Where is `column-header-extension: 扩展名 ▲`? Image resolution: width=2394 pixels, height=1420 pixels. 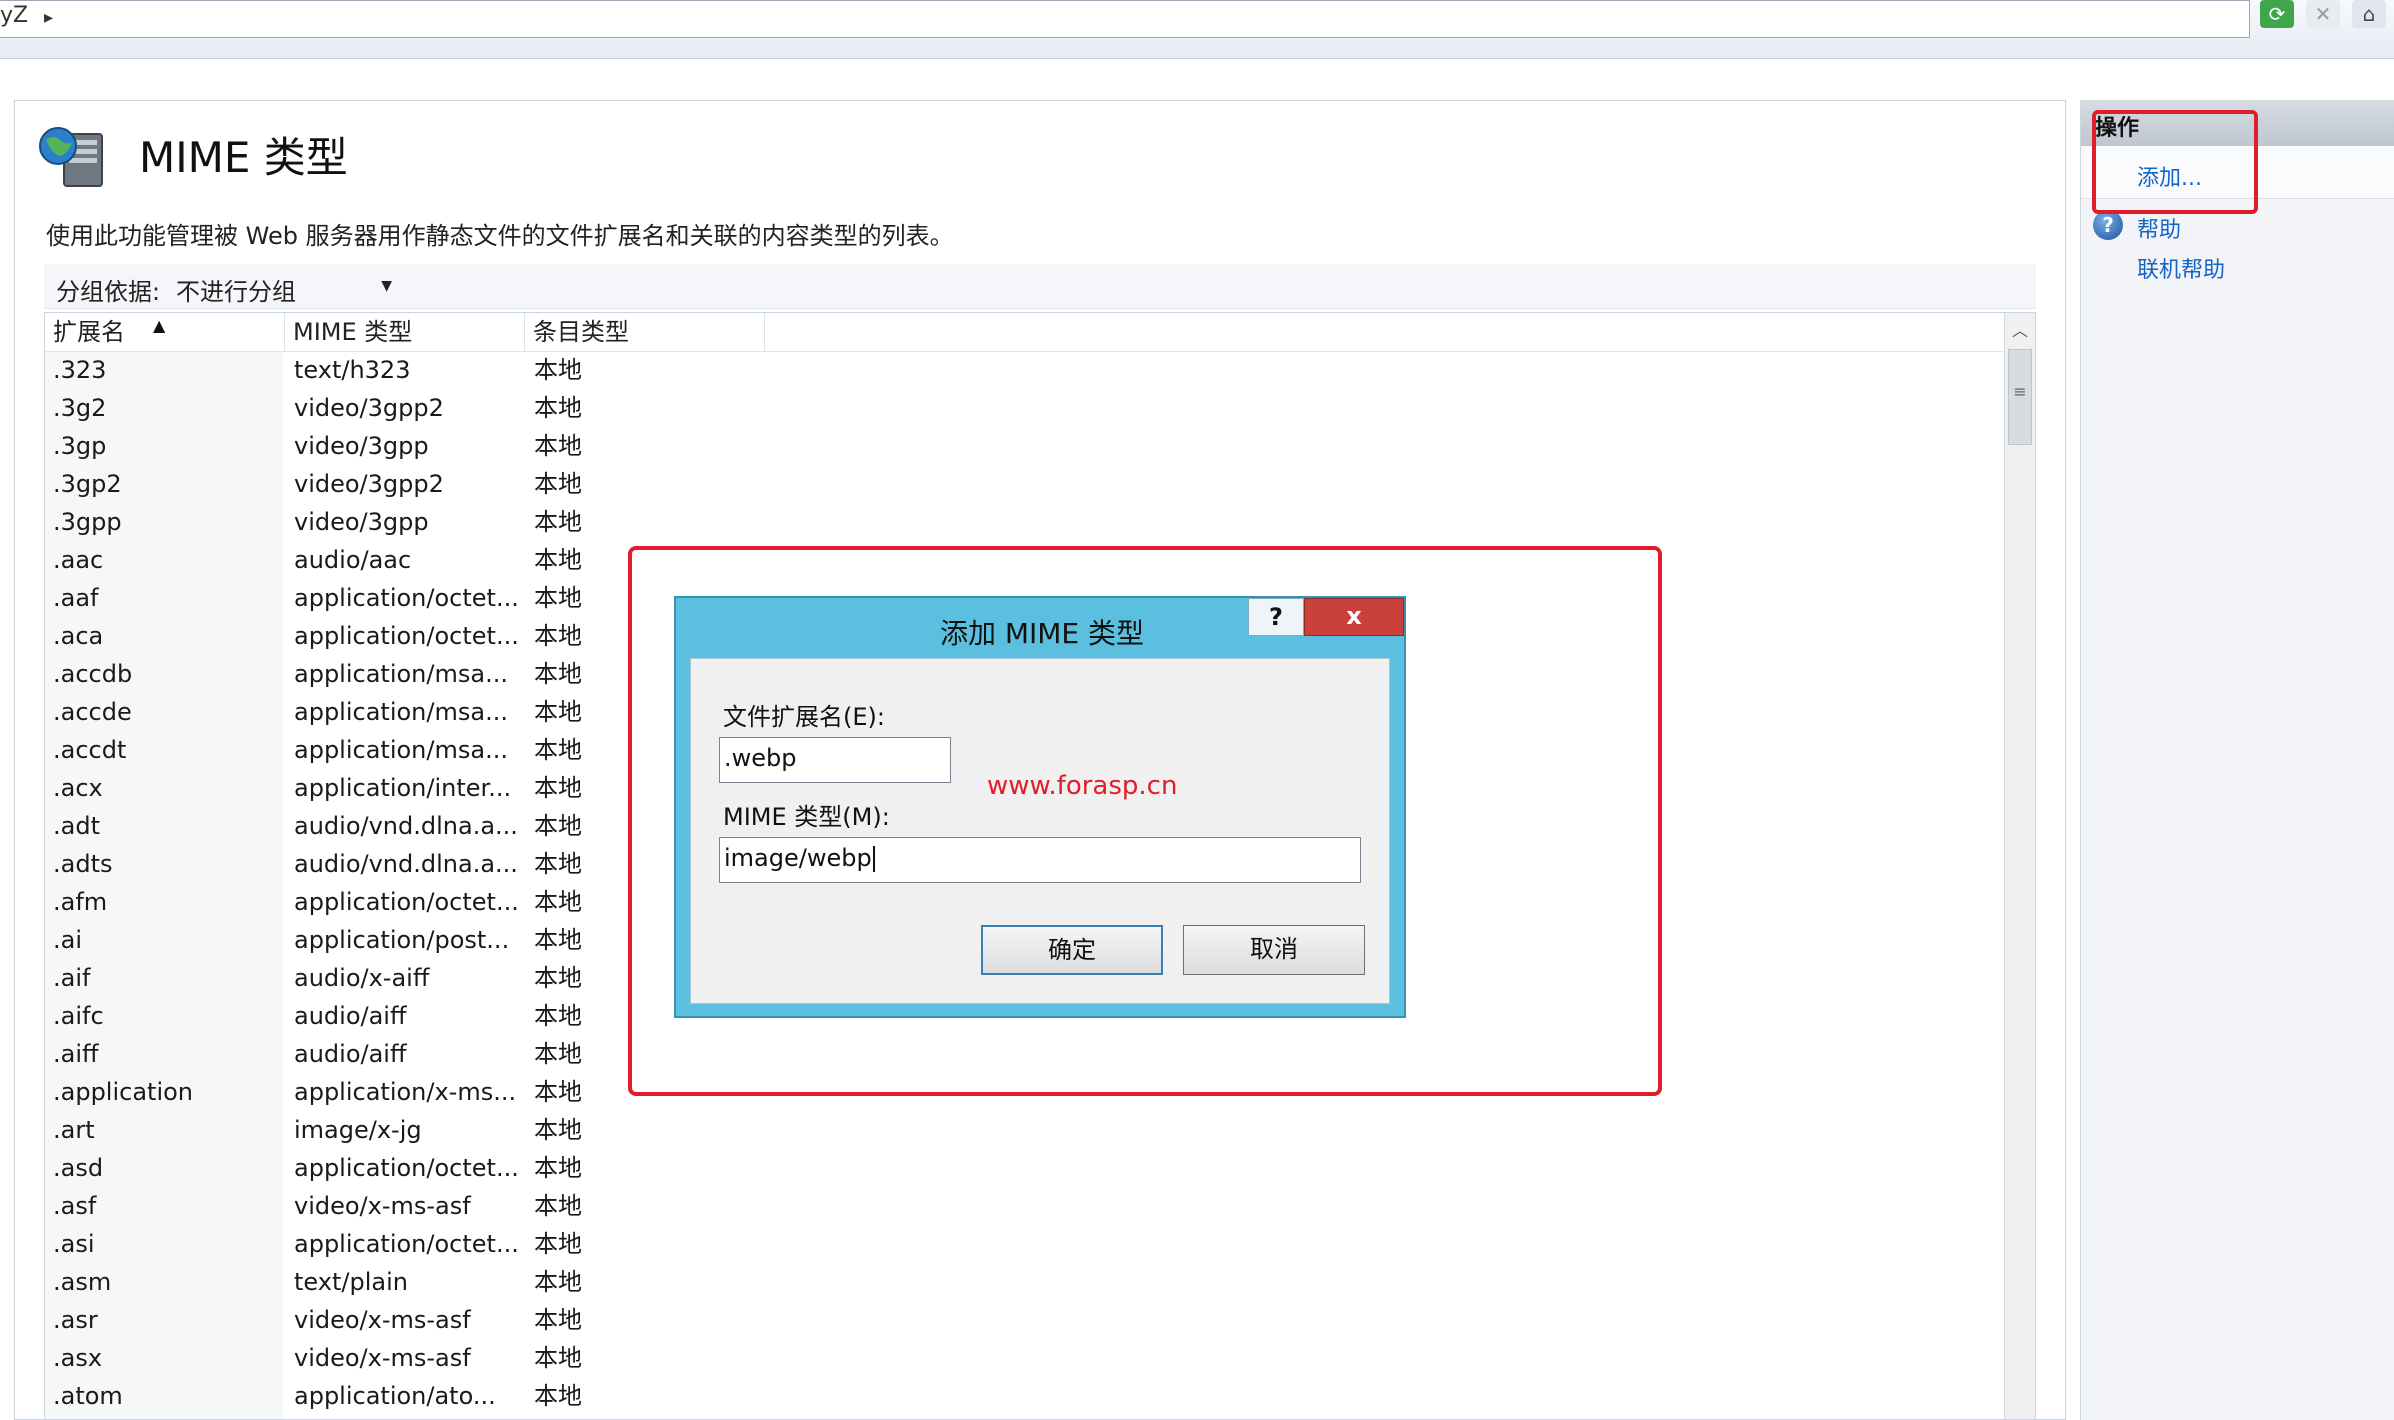
column-header-extension: 扩展名 ▲ is located at coordinates (165, 332).